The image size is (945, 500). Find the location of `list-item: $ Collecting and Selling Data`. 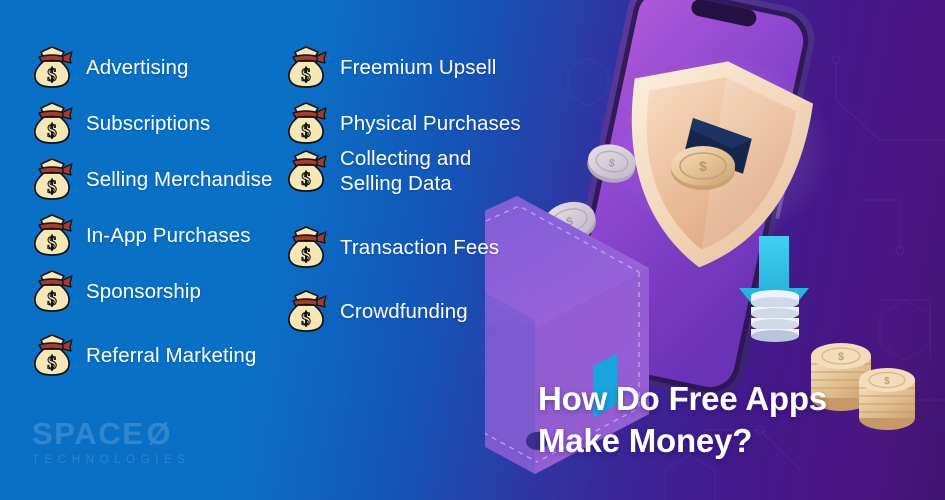

list-item: $ Collecting and Selling Data is located at coordinates (377, 171).